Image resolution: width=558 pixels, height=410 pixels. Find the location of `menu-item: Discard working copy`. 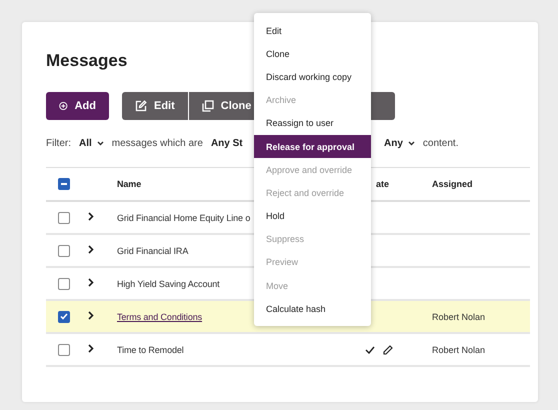

menu-item: Discard working copy is located at coordinates (312, 77).